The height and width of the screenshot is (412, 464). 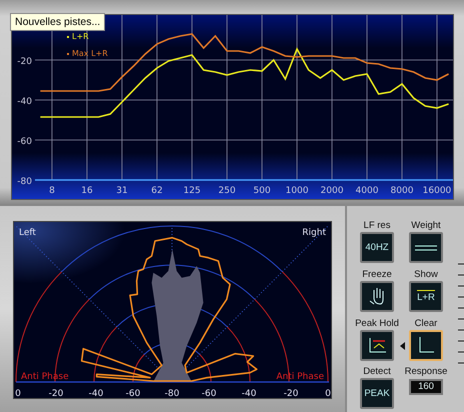 I want to click on right-label: Right, so click(x=314, y=233).